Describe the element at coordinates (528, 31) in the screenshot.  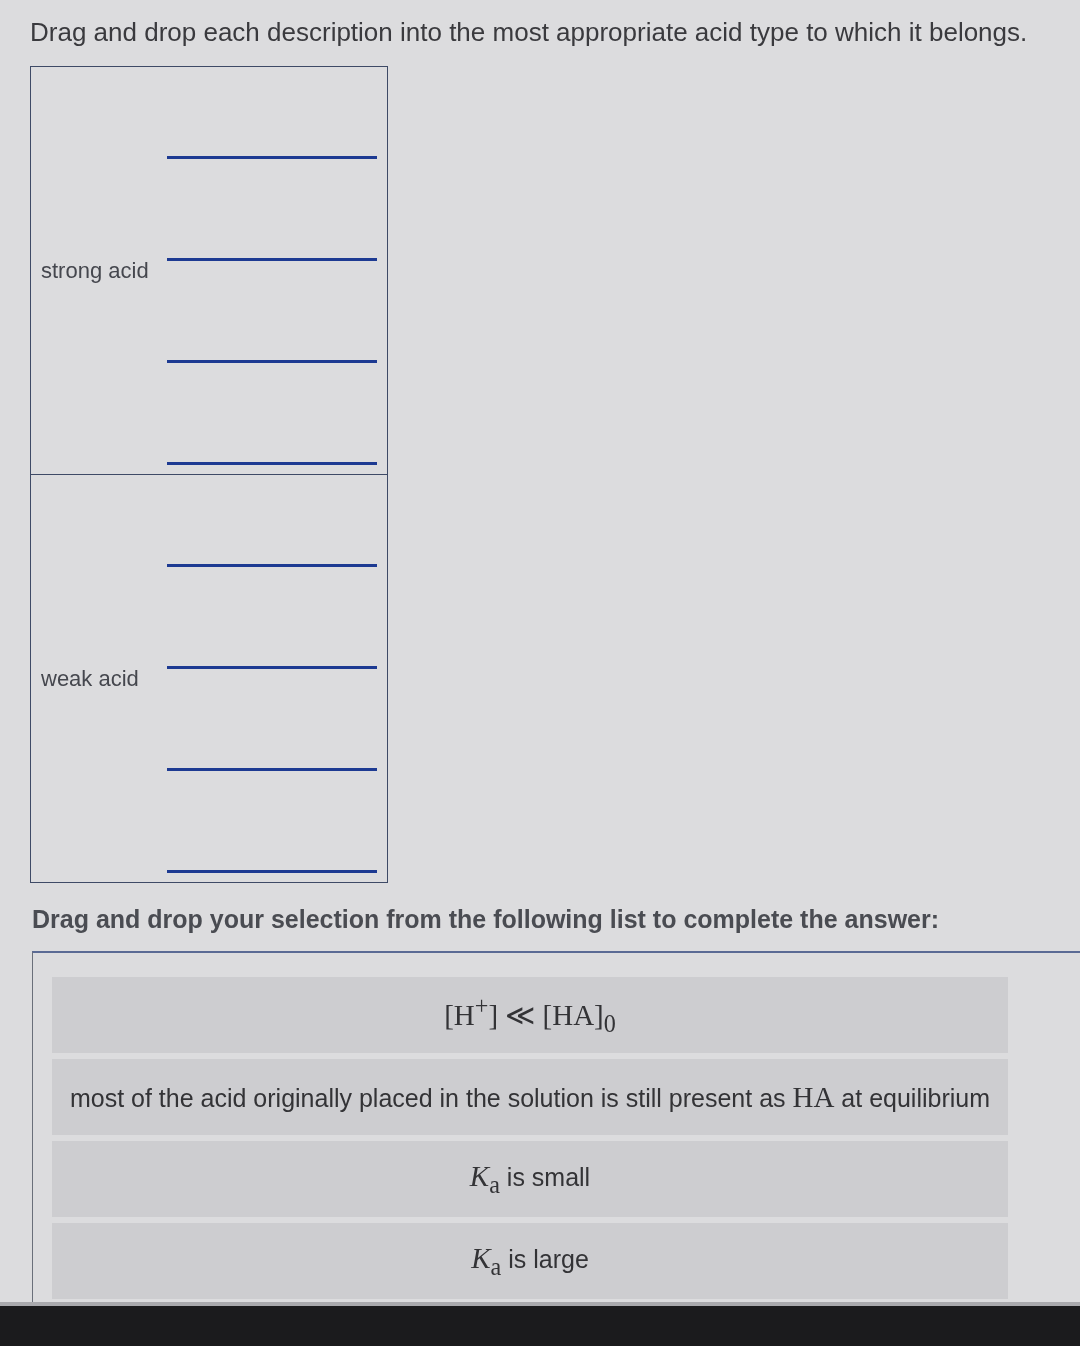
I see `instruction-text: Drag and drop each description into the most appropriate acid type to which it belongs.` at that location.